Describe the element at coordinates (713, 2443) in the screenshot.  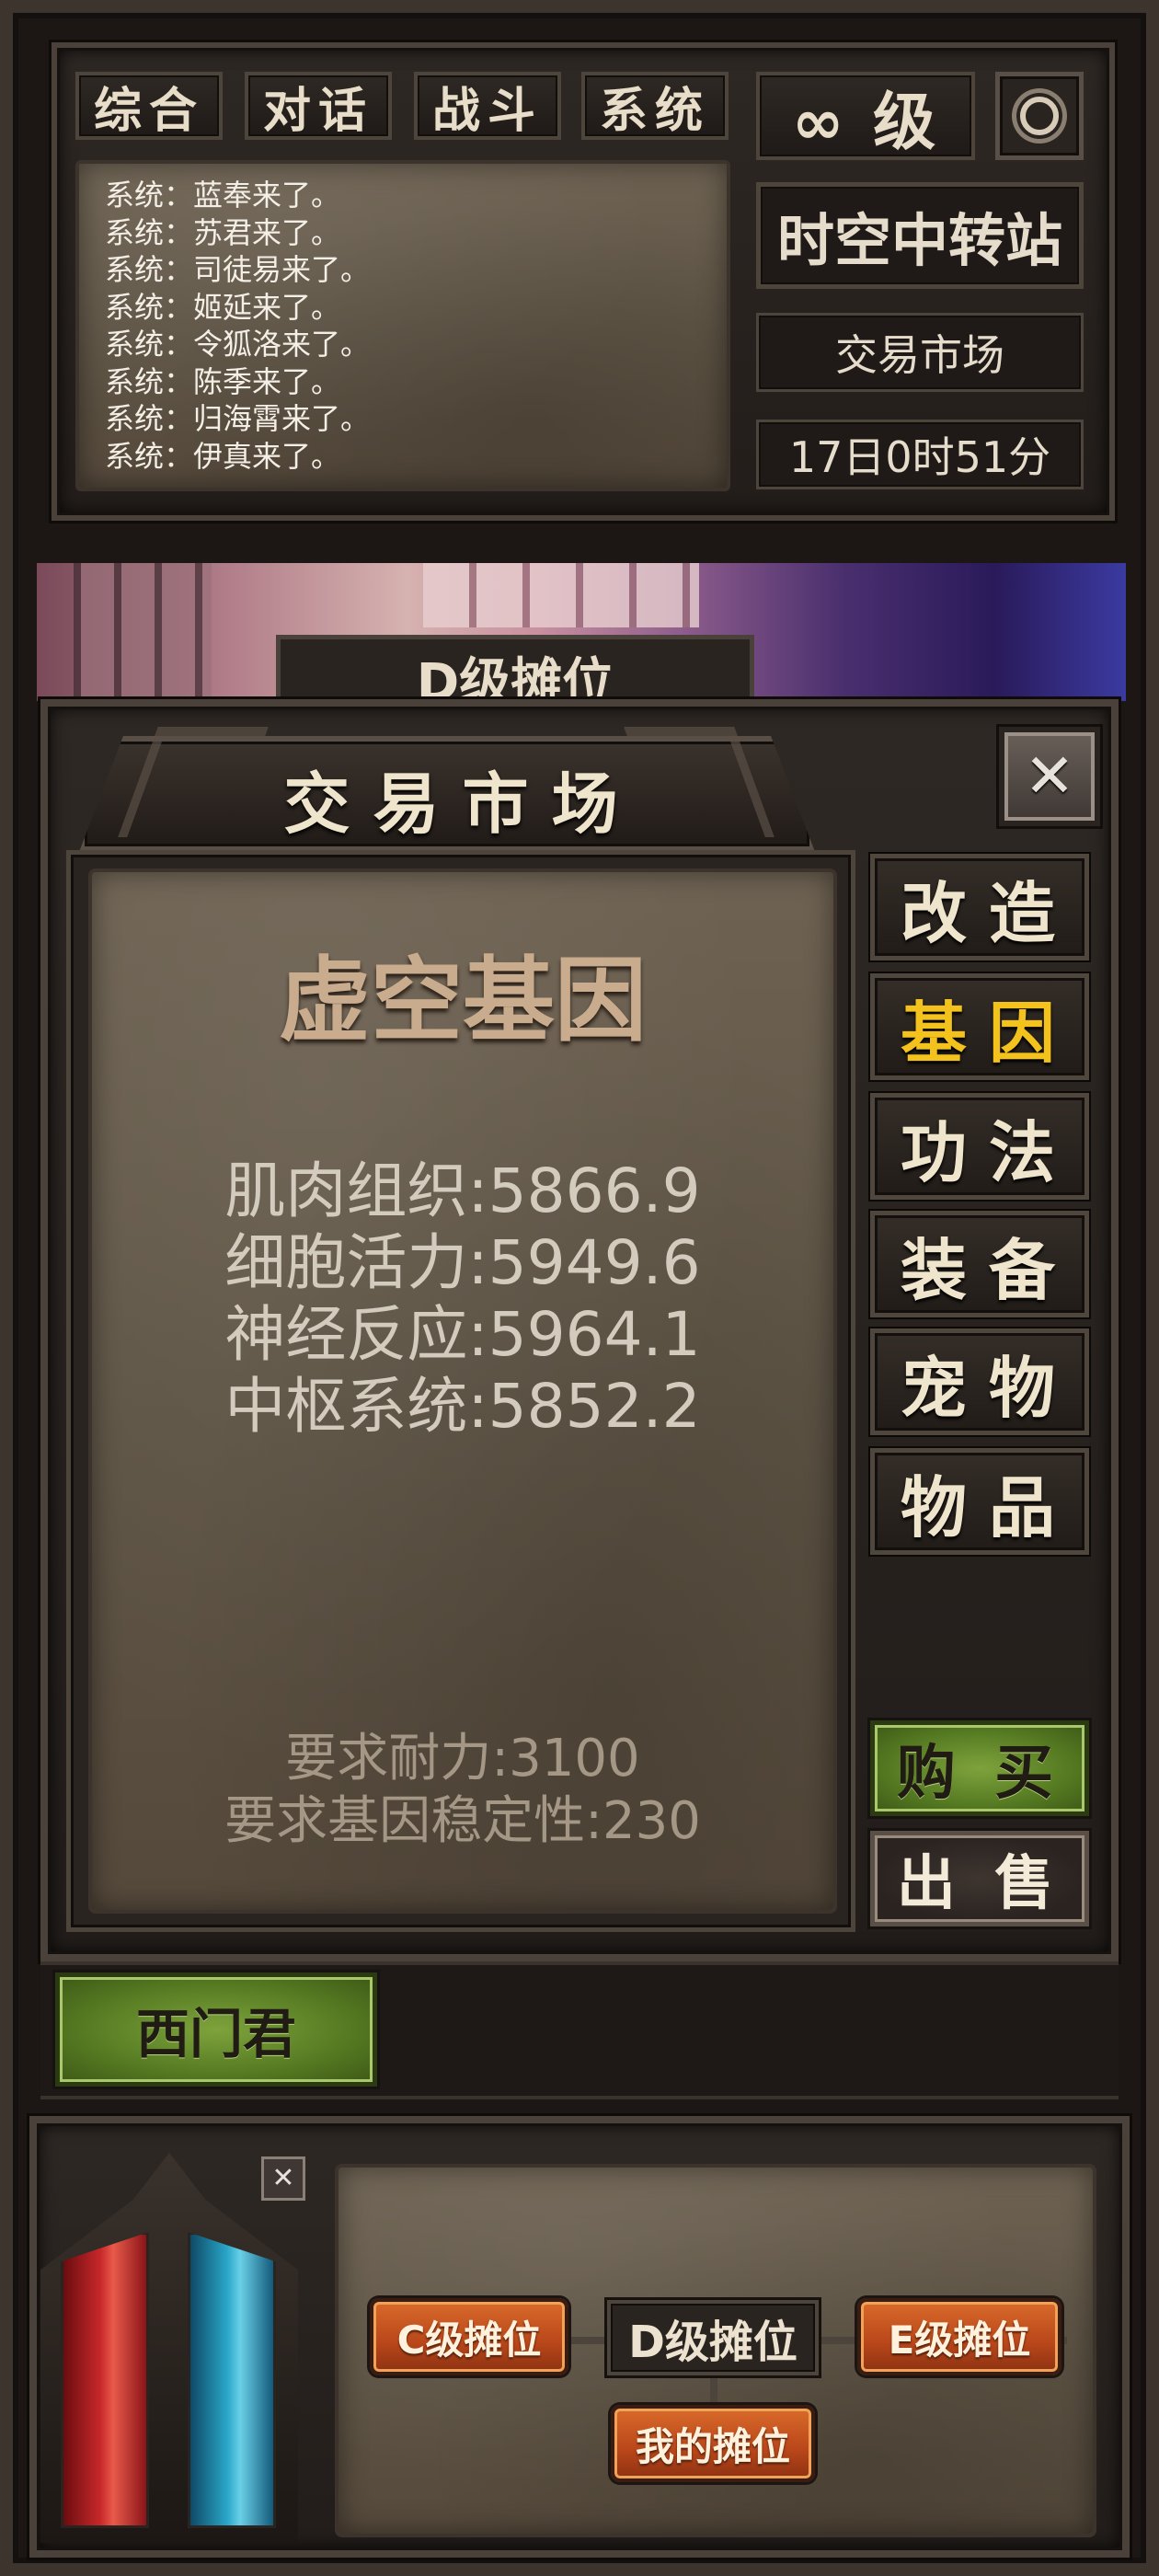
I see `my-stall-button: 我的摊位` at that location.